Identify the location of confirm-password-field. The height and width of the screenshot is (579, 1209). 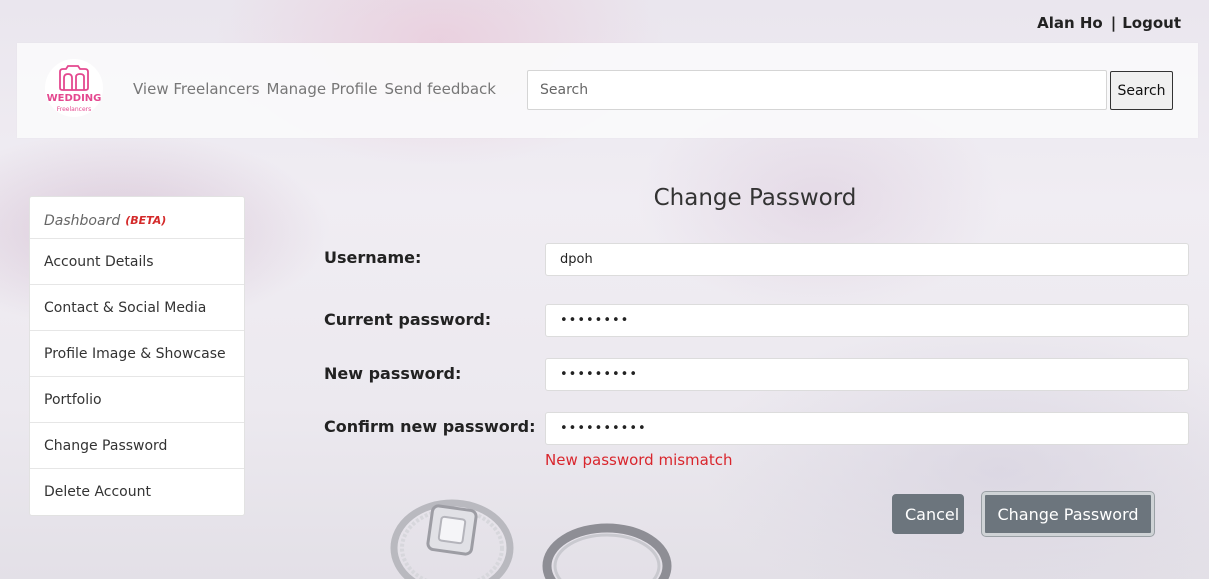
(867, 428).